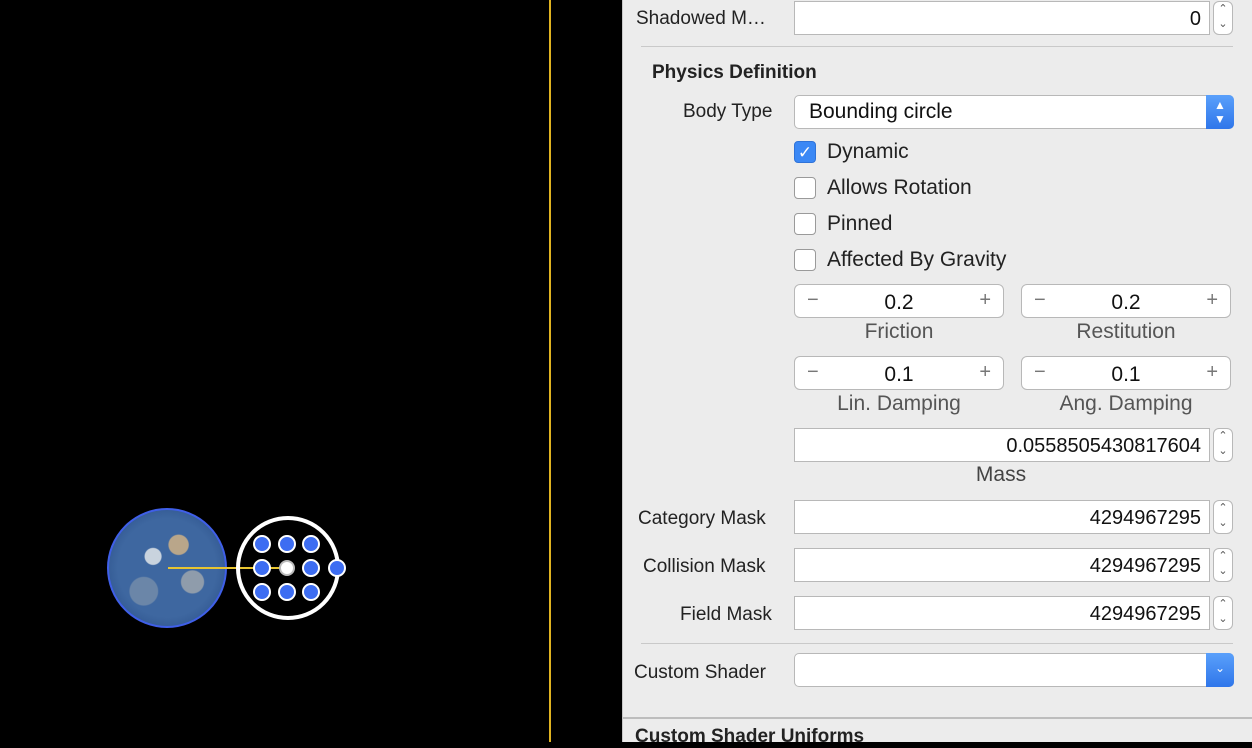 This screenshot has height=748, width=1252. I want to click on restitution-stepper: − 0.2 +, so click(1126, 301).